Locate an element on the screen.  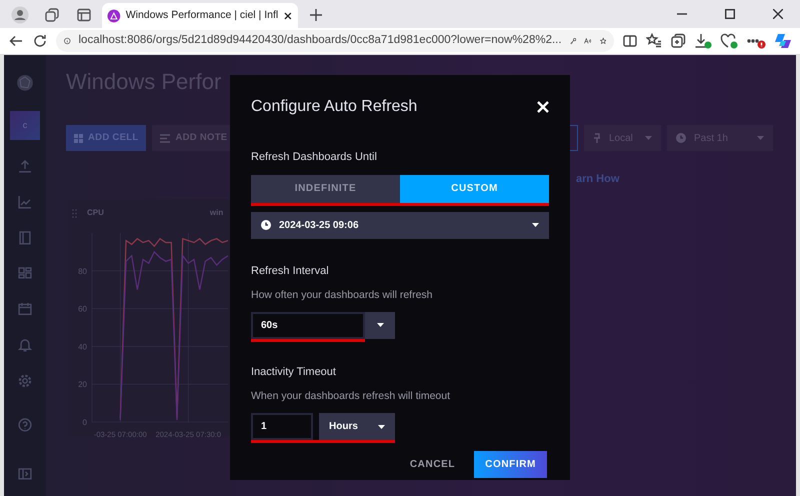
field-label: Inactivity Timeout is located at coordinates (294, 372).